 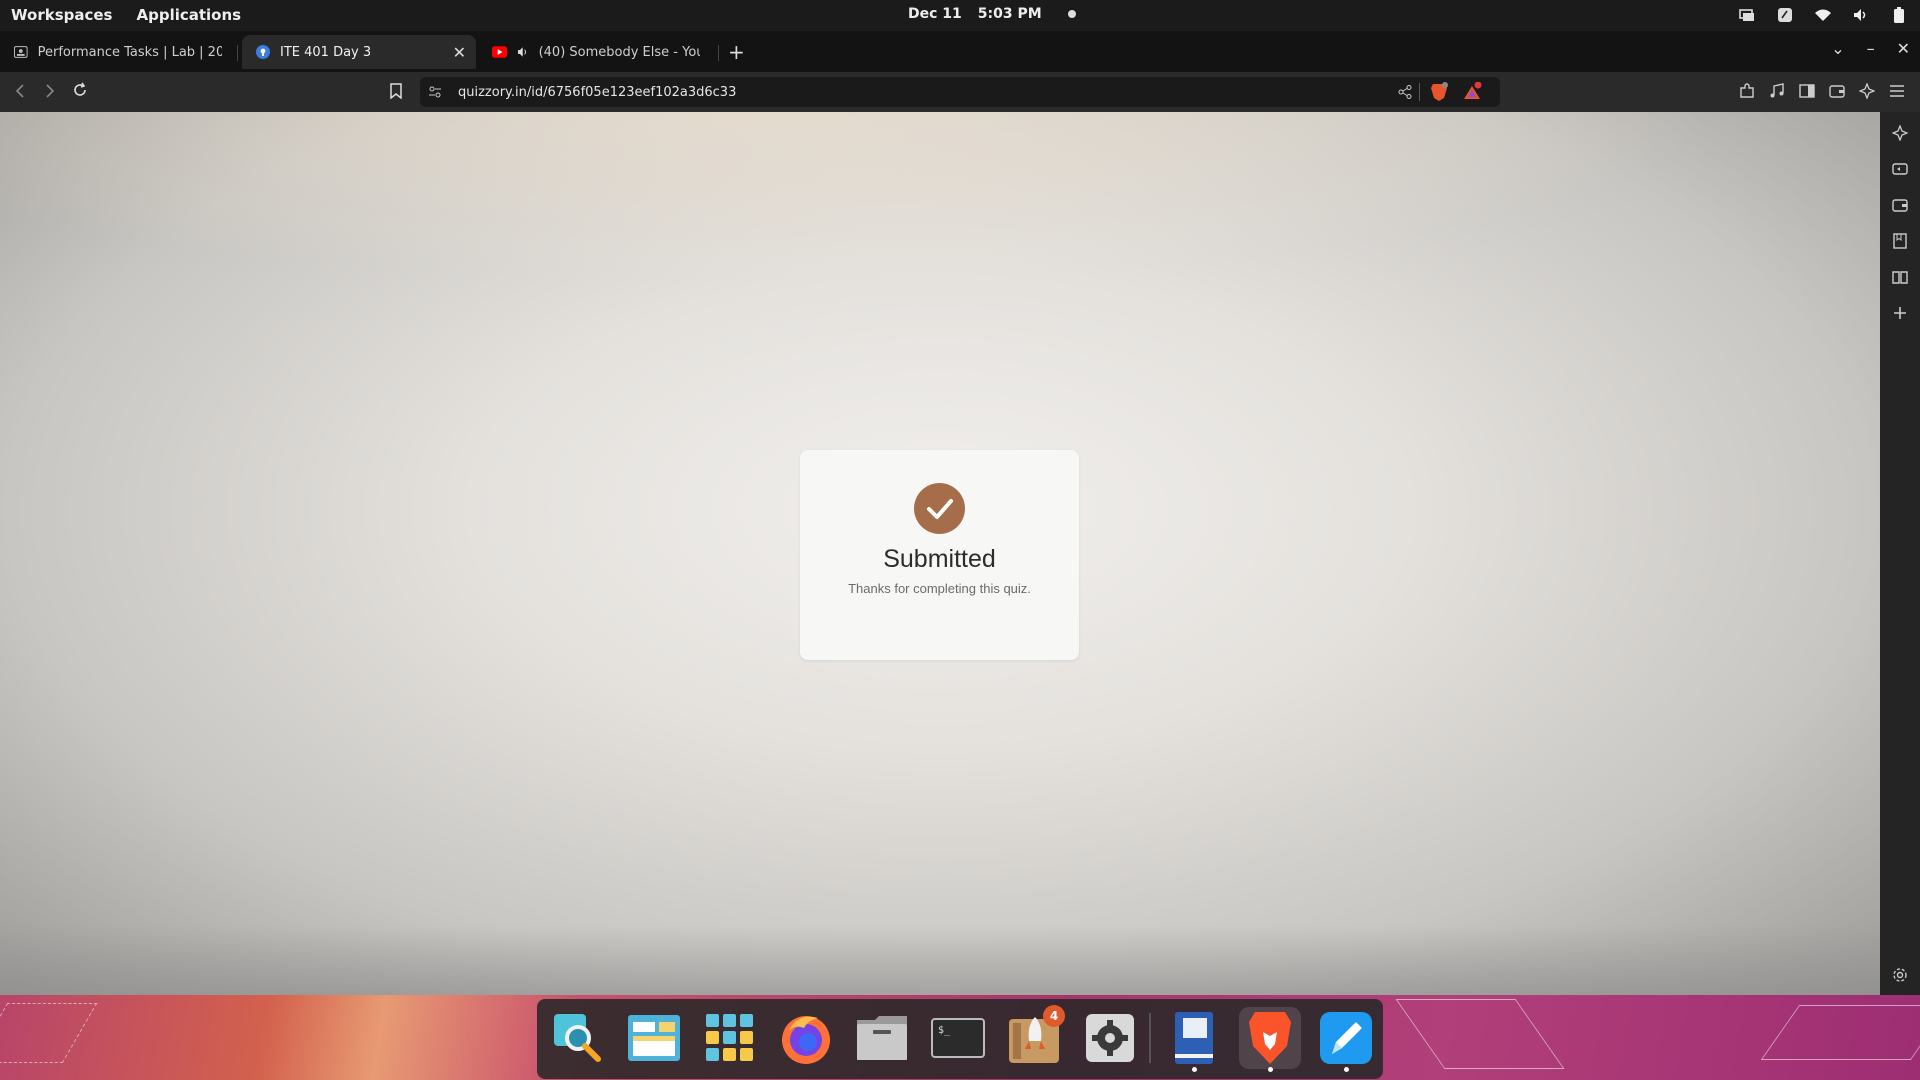 What do you see at coordinates (1900, 313) in the screenshot?
I see `add-sidebar-item-icon` at bounding box center [1900, 313].